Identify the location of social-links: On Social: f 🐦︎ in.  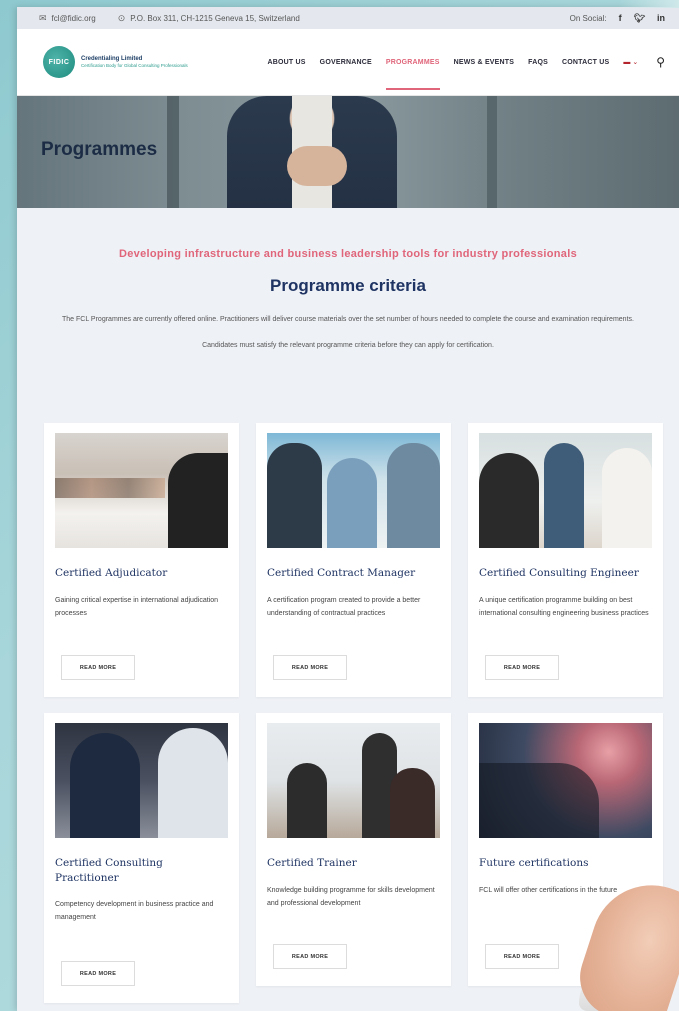
(617, 18).